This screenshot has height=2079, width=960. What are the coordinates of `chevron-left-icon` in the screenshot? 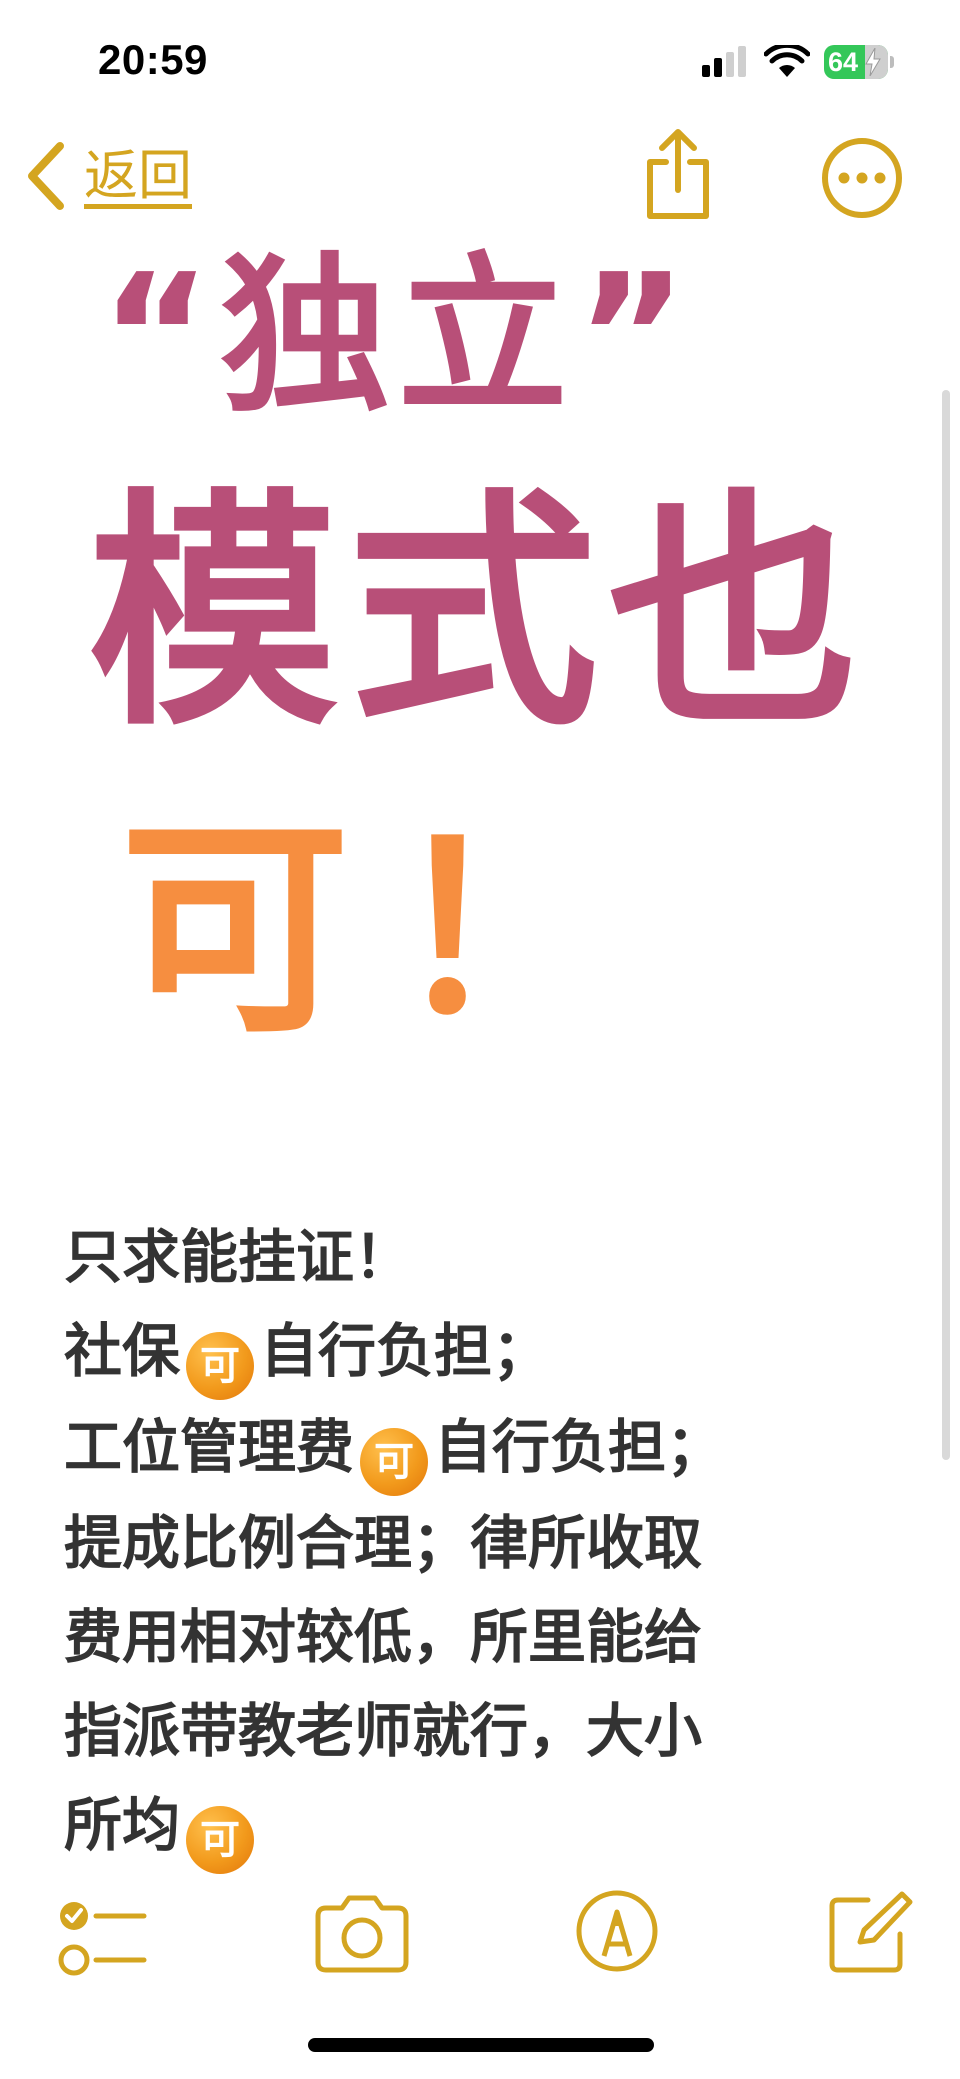 It's located at (46, 176).